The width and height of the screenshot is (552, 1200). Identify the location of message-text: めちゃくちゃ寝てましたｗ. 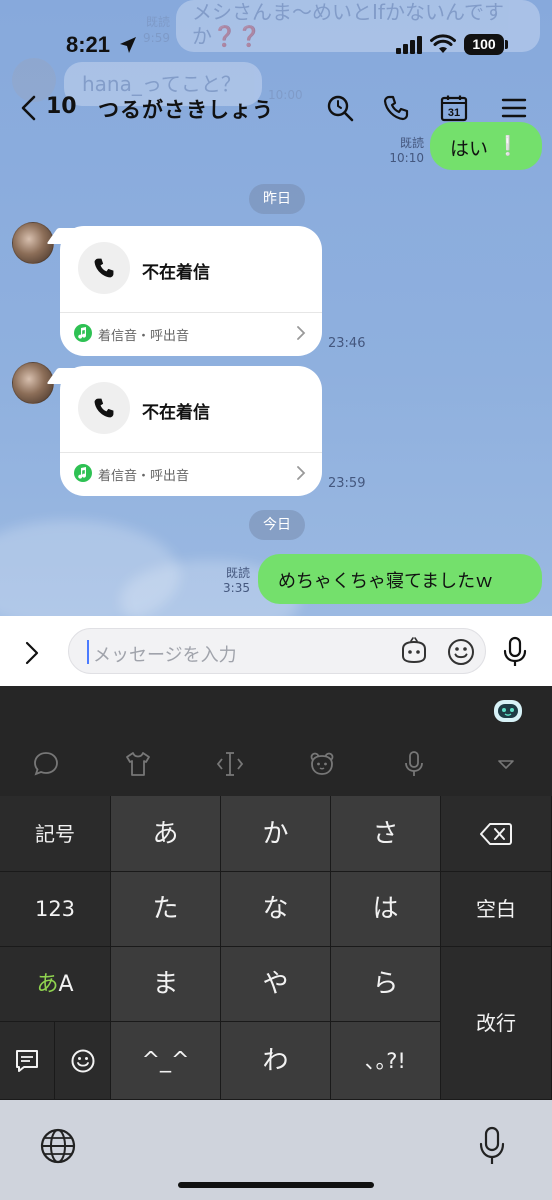
(386, 581).